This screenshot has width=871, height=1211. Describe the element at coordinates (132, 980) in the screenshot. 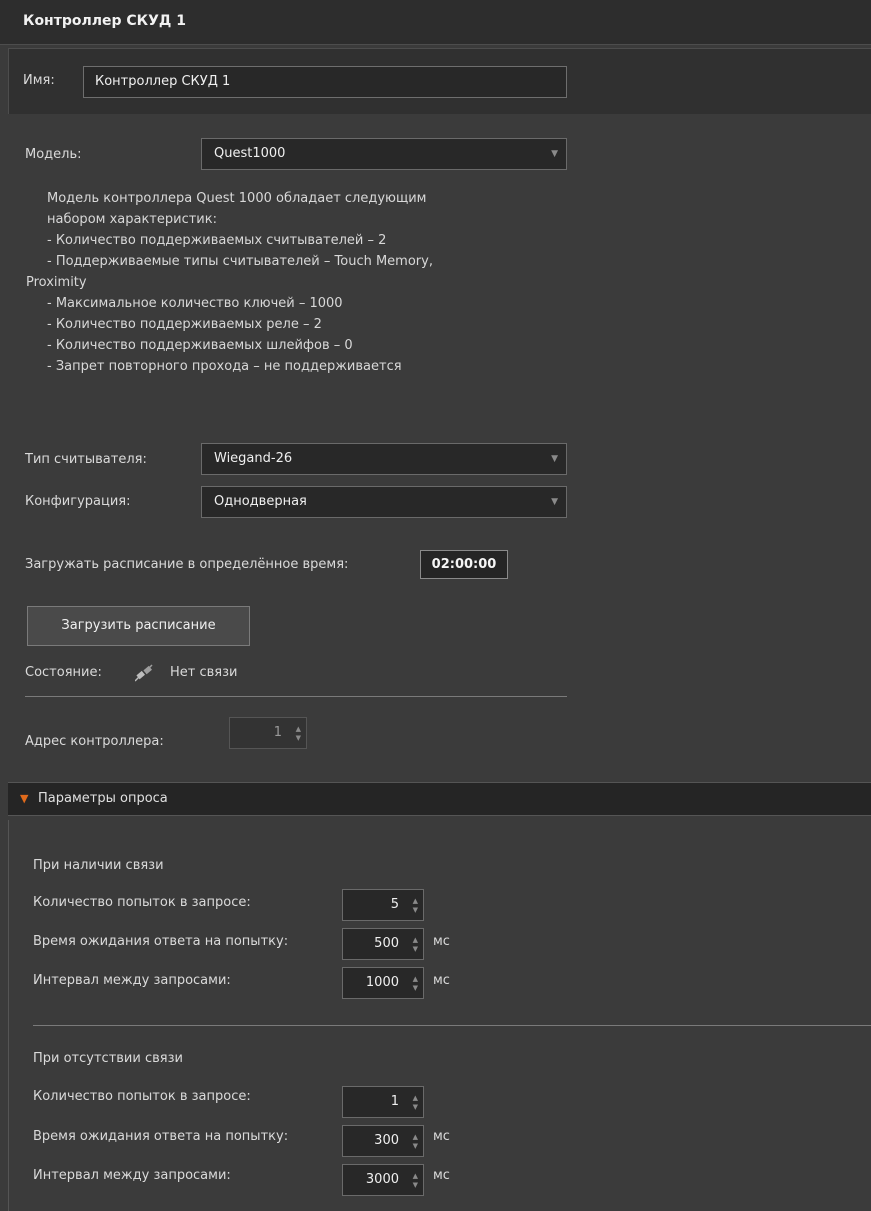

I see `connected-interval-label: Интервал между запросами:` at that location.